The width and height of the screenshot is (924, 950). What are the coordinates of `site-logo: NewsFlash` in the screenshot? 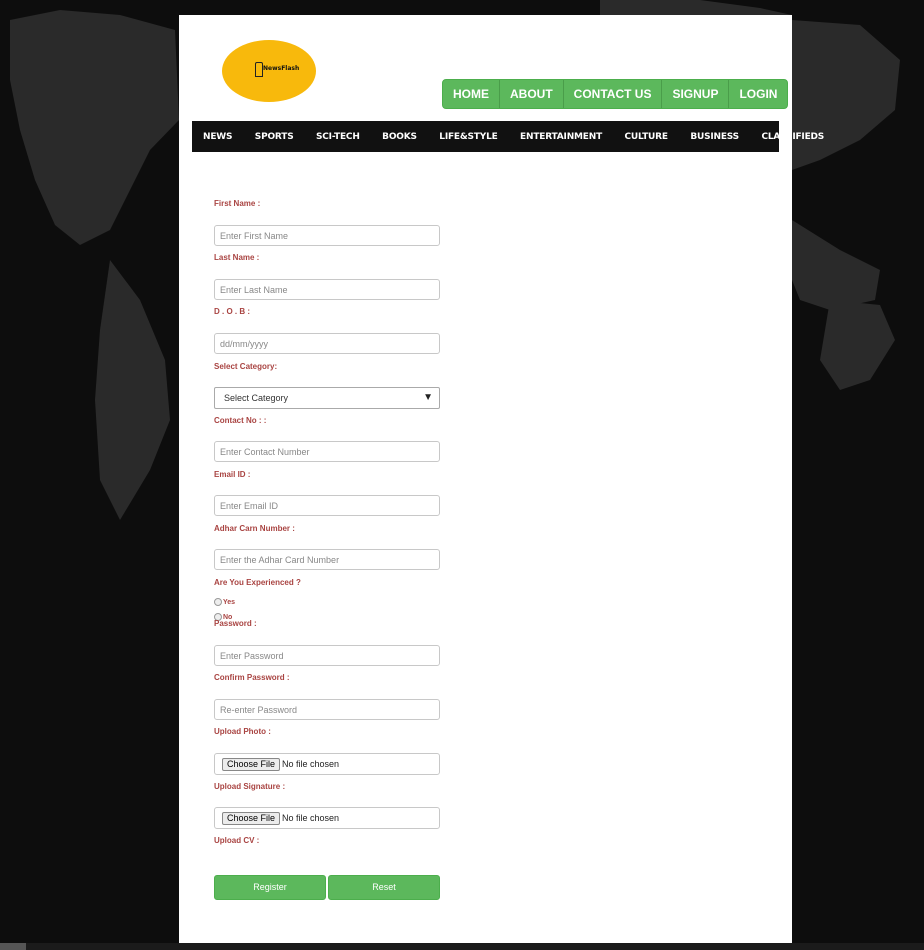 It's located at (269, 71).